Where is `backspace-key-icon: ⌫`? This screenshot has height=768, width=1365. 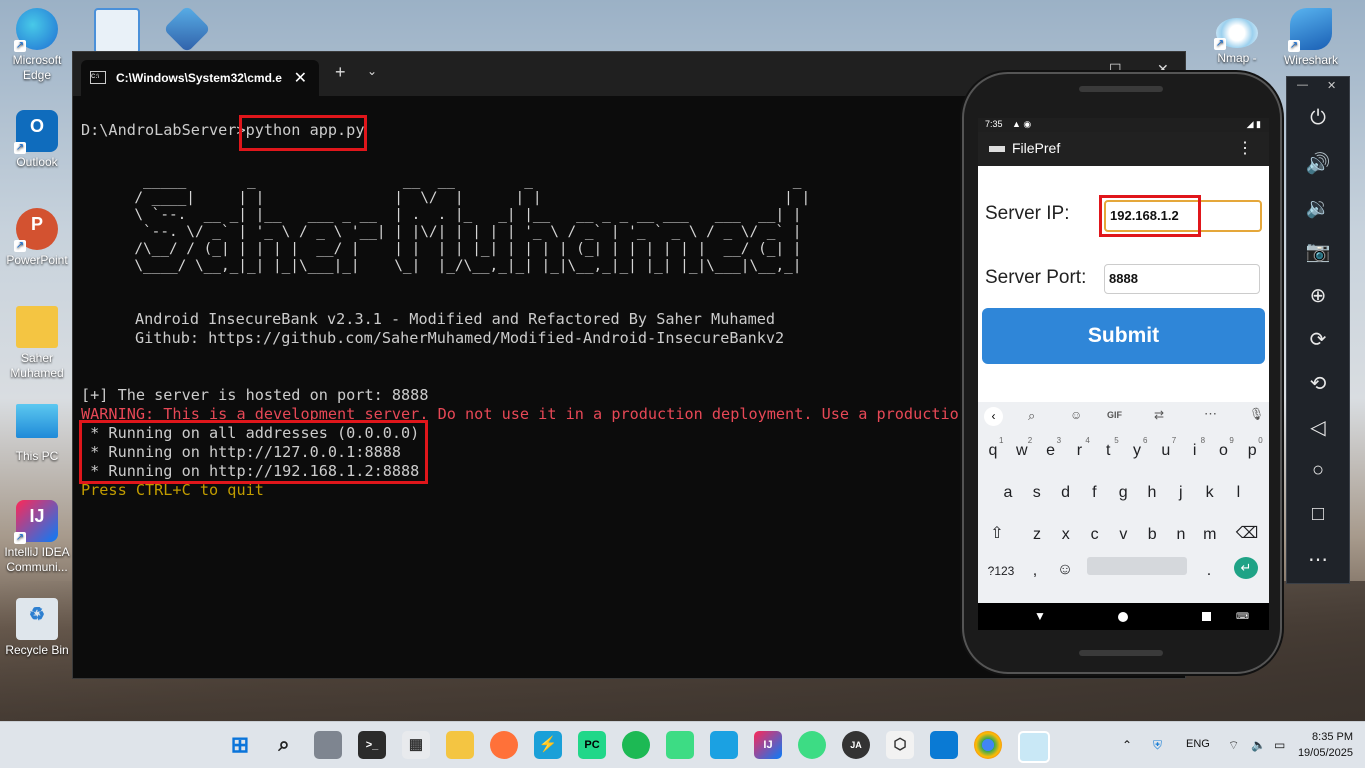 backspace-key-icon: ⌫ is located at coordinates (1247, 533).